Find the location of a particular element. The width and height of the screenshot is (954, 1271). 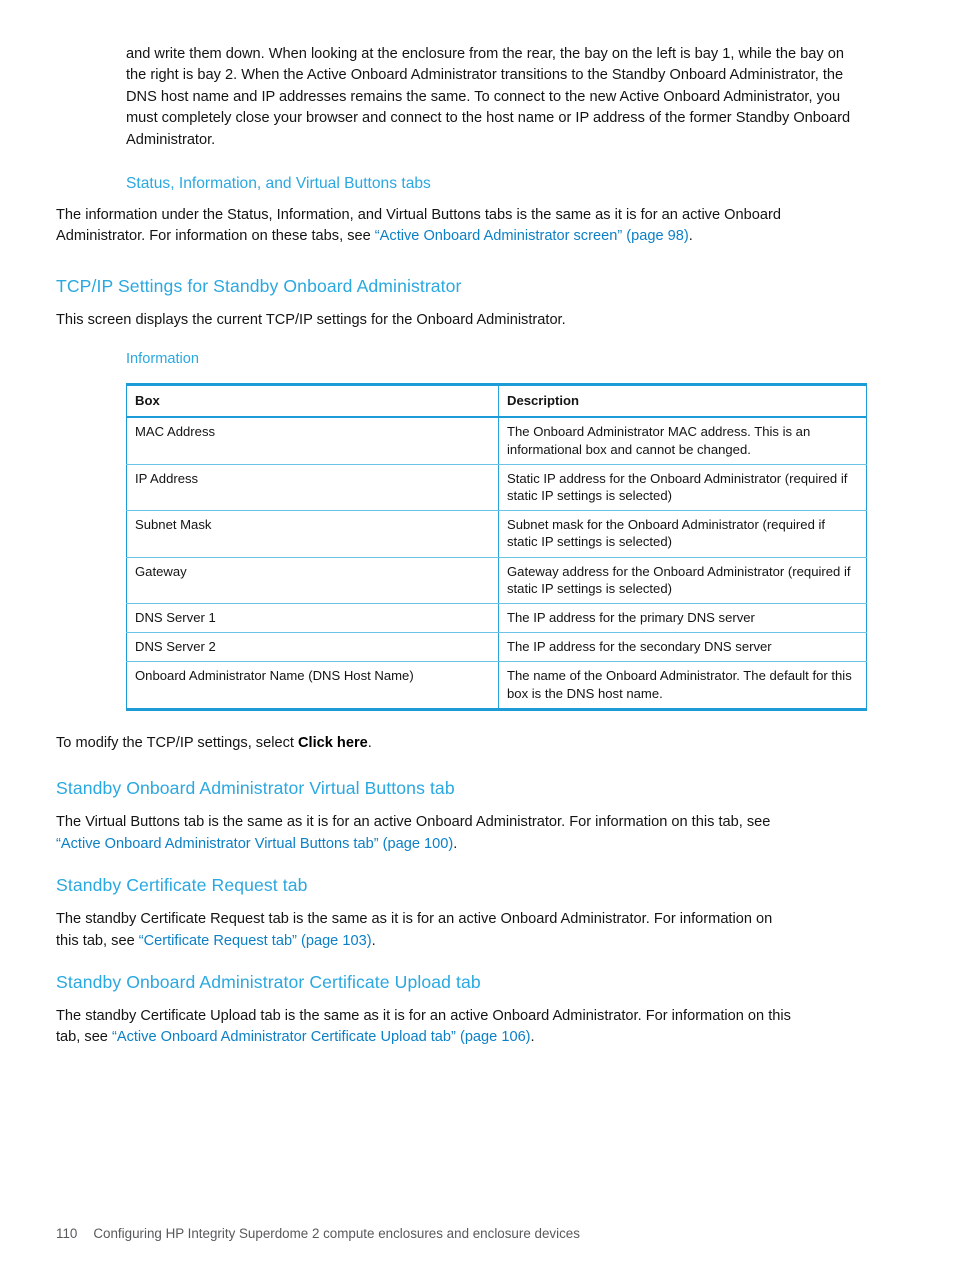

column-header-description: Description is located at coordinates (682, 401).